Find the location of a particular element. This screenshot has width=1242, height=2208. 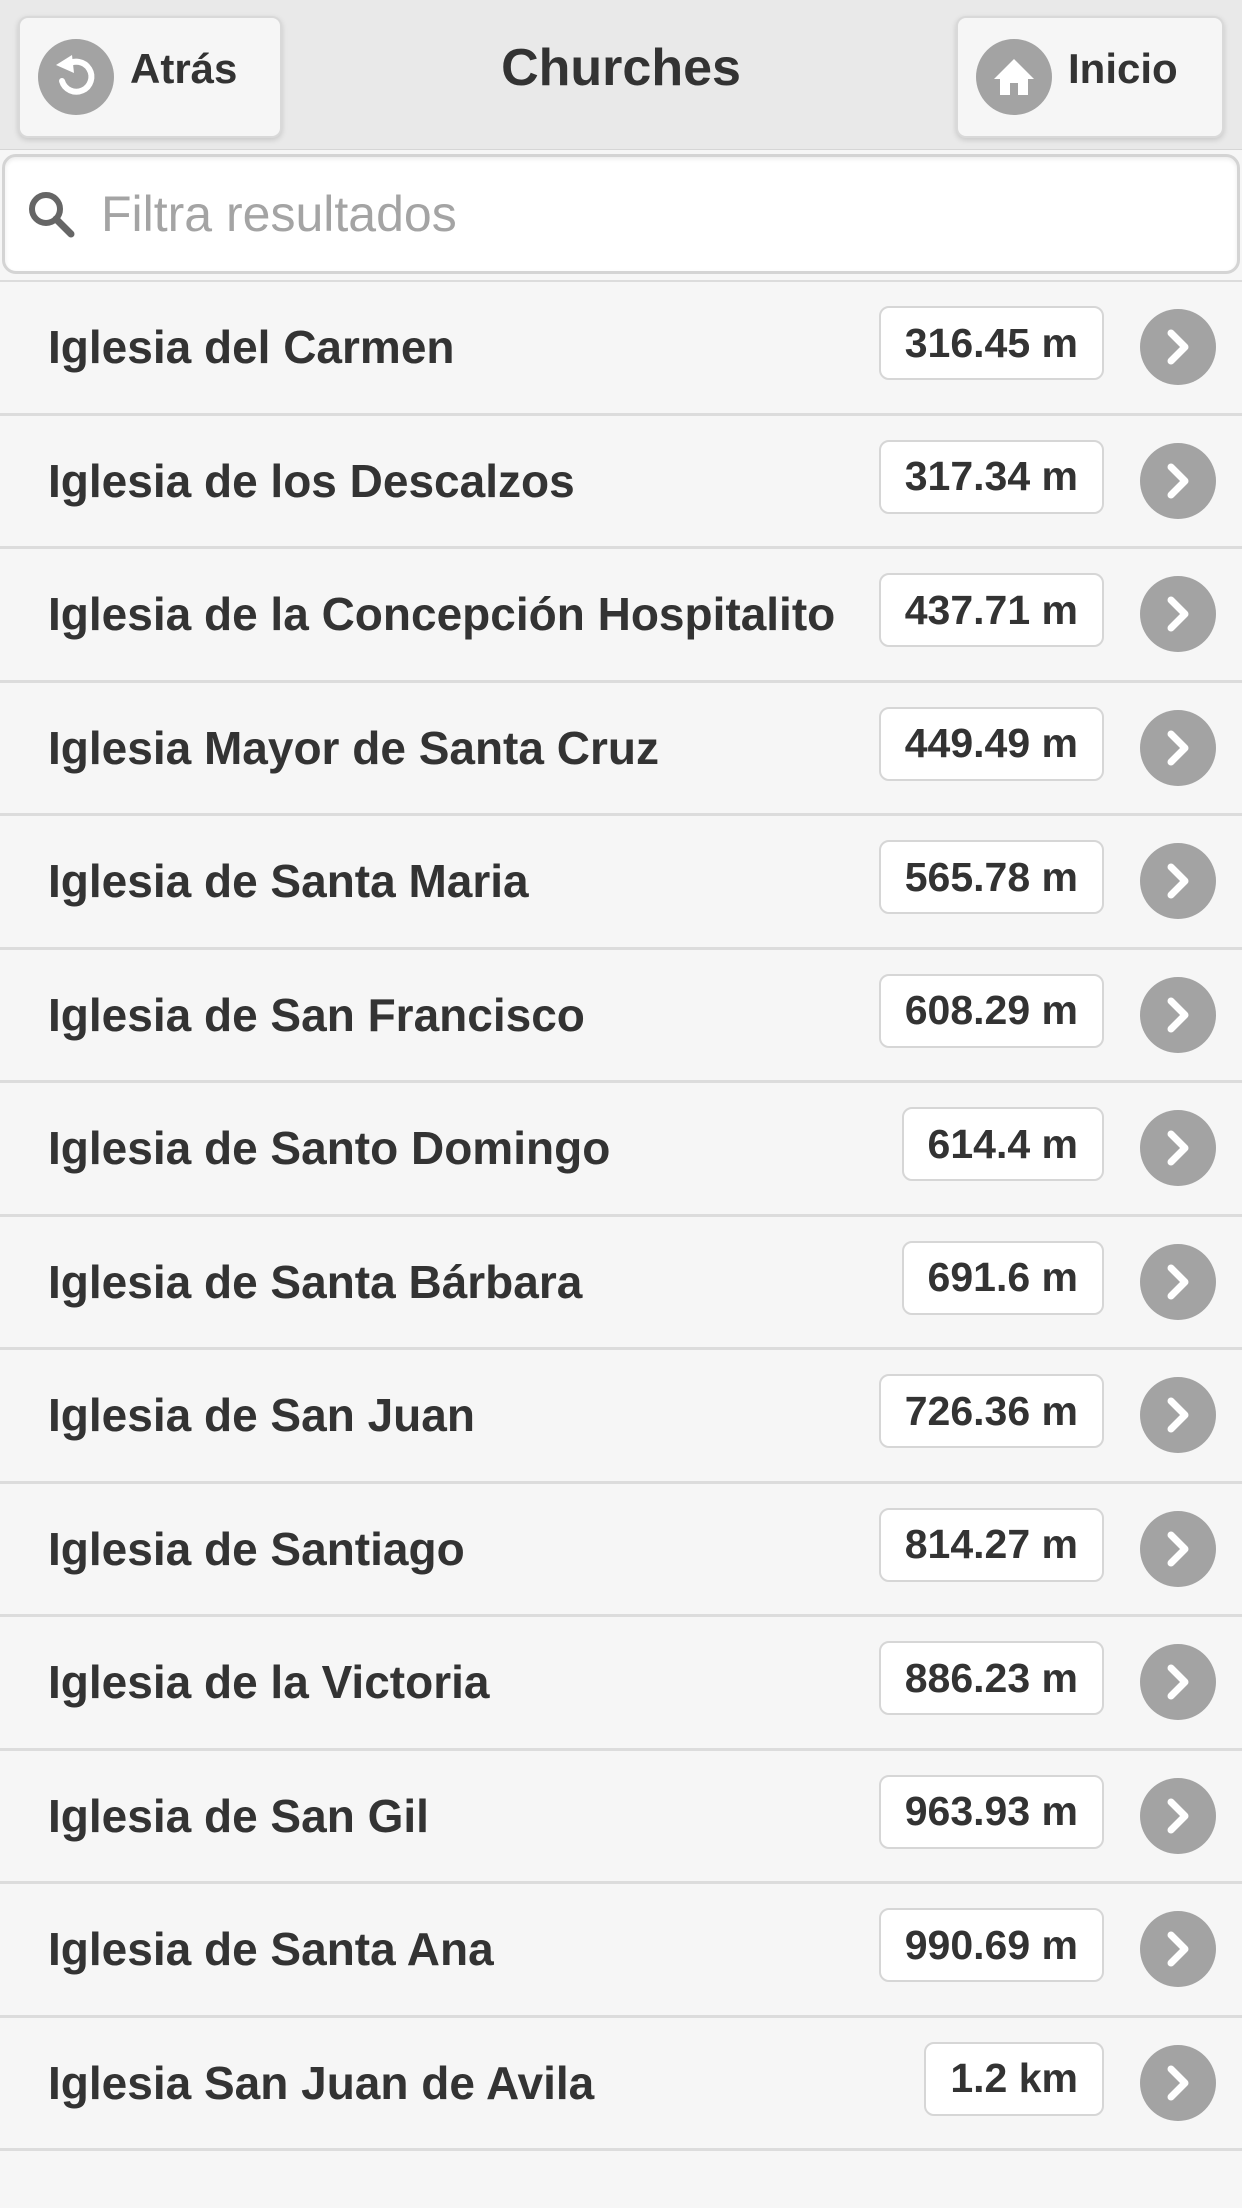

distance-badge: 316.45 m is located at coordinates (991, 343).